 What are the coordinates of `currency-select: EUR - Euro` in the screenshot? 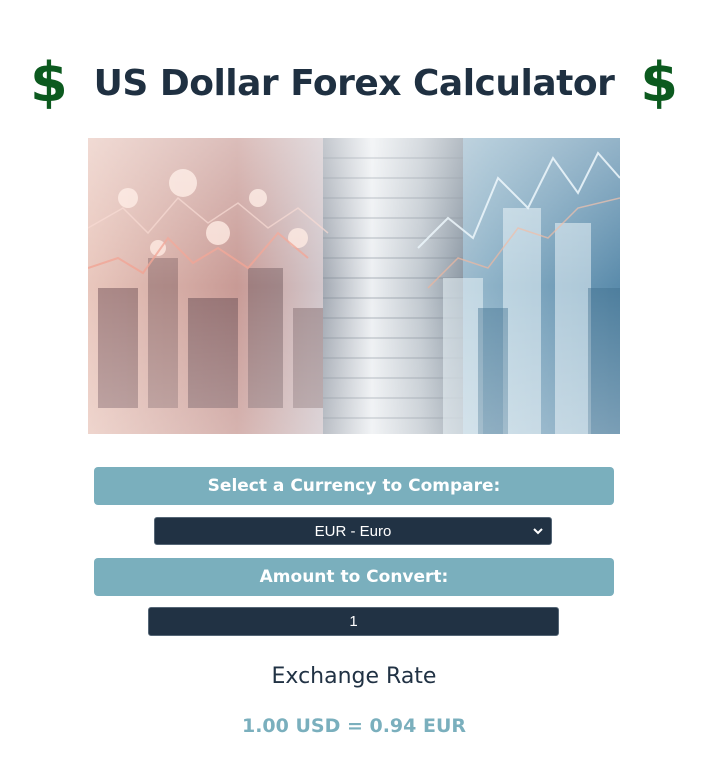 It's located at (353, 531).